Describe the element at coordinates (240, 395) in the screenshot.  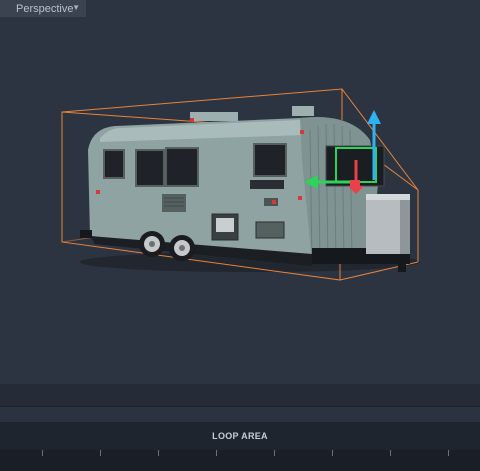
I see `viewport-bottom-bar` at that location.